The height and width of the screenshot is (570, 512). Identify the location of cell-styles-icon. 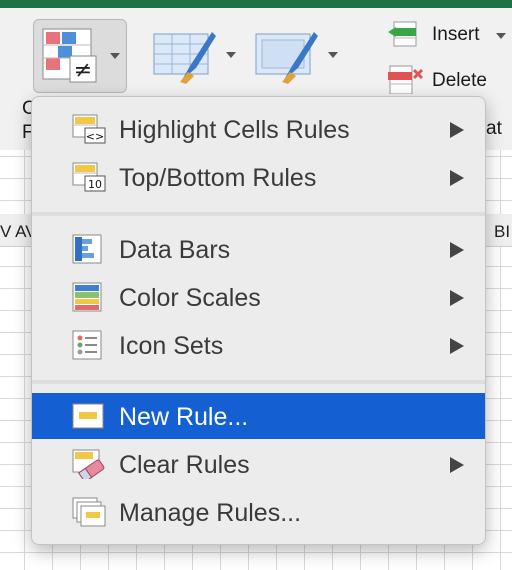
(286, 58).